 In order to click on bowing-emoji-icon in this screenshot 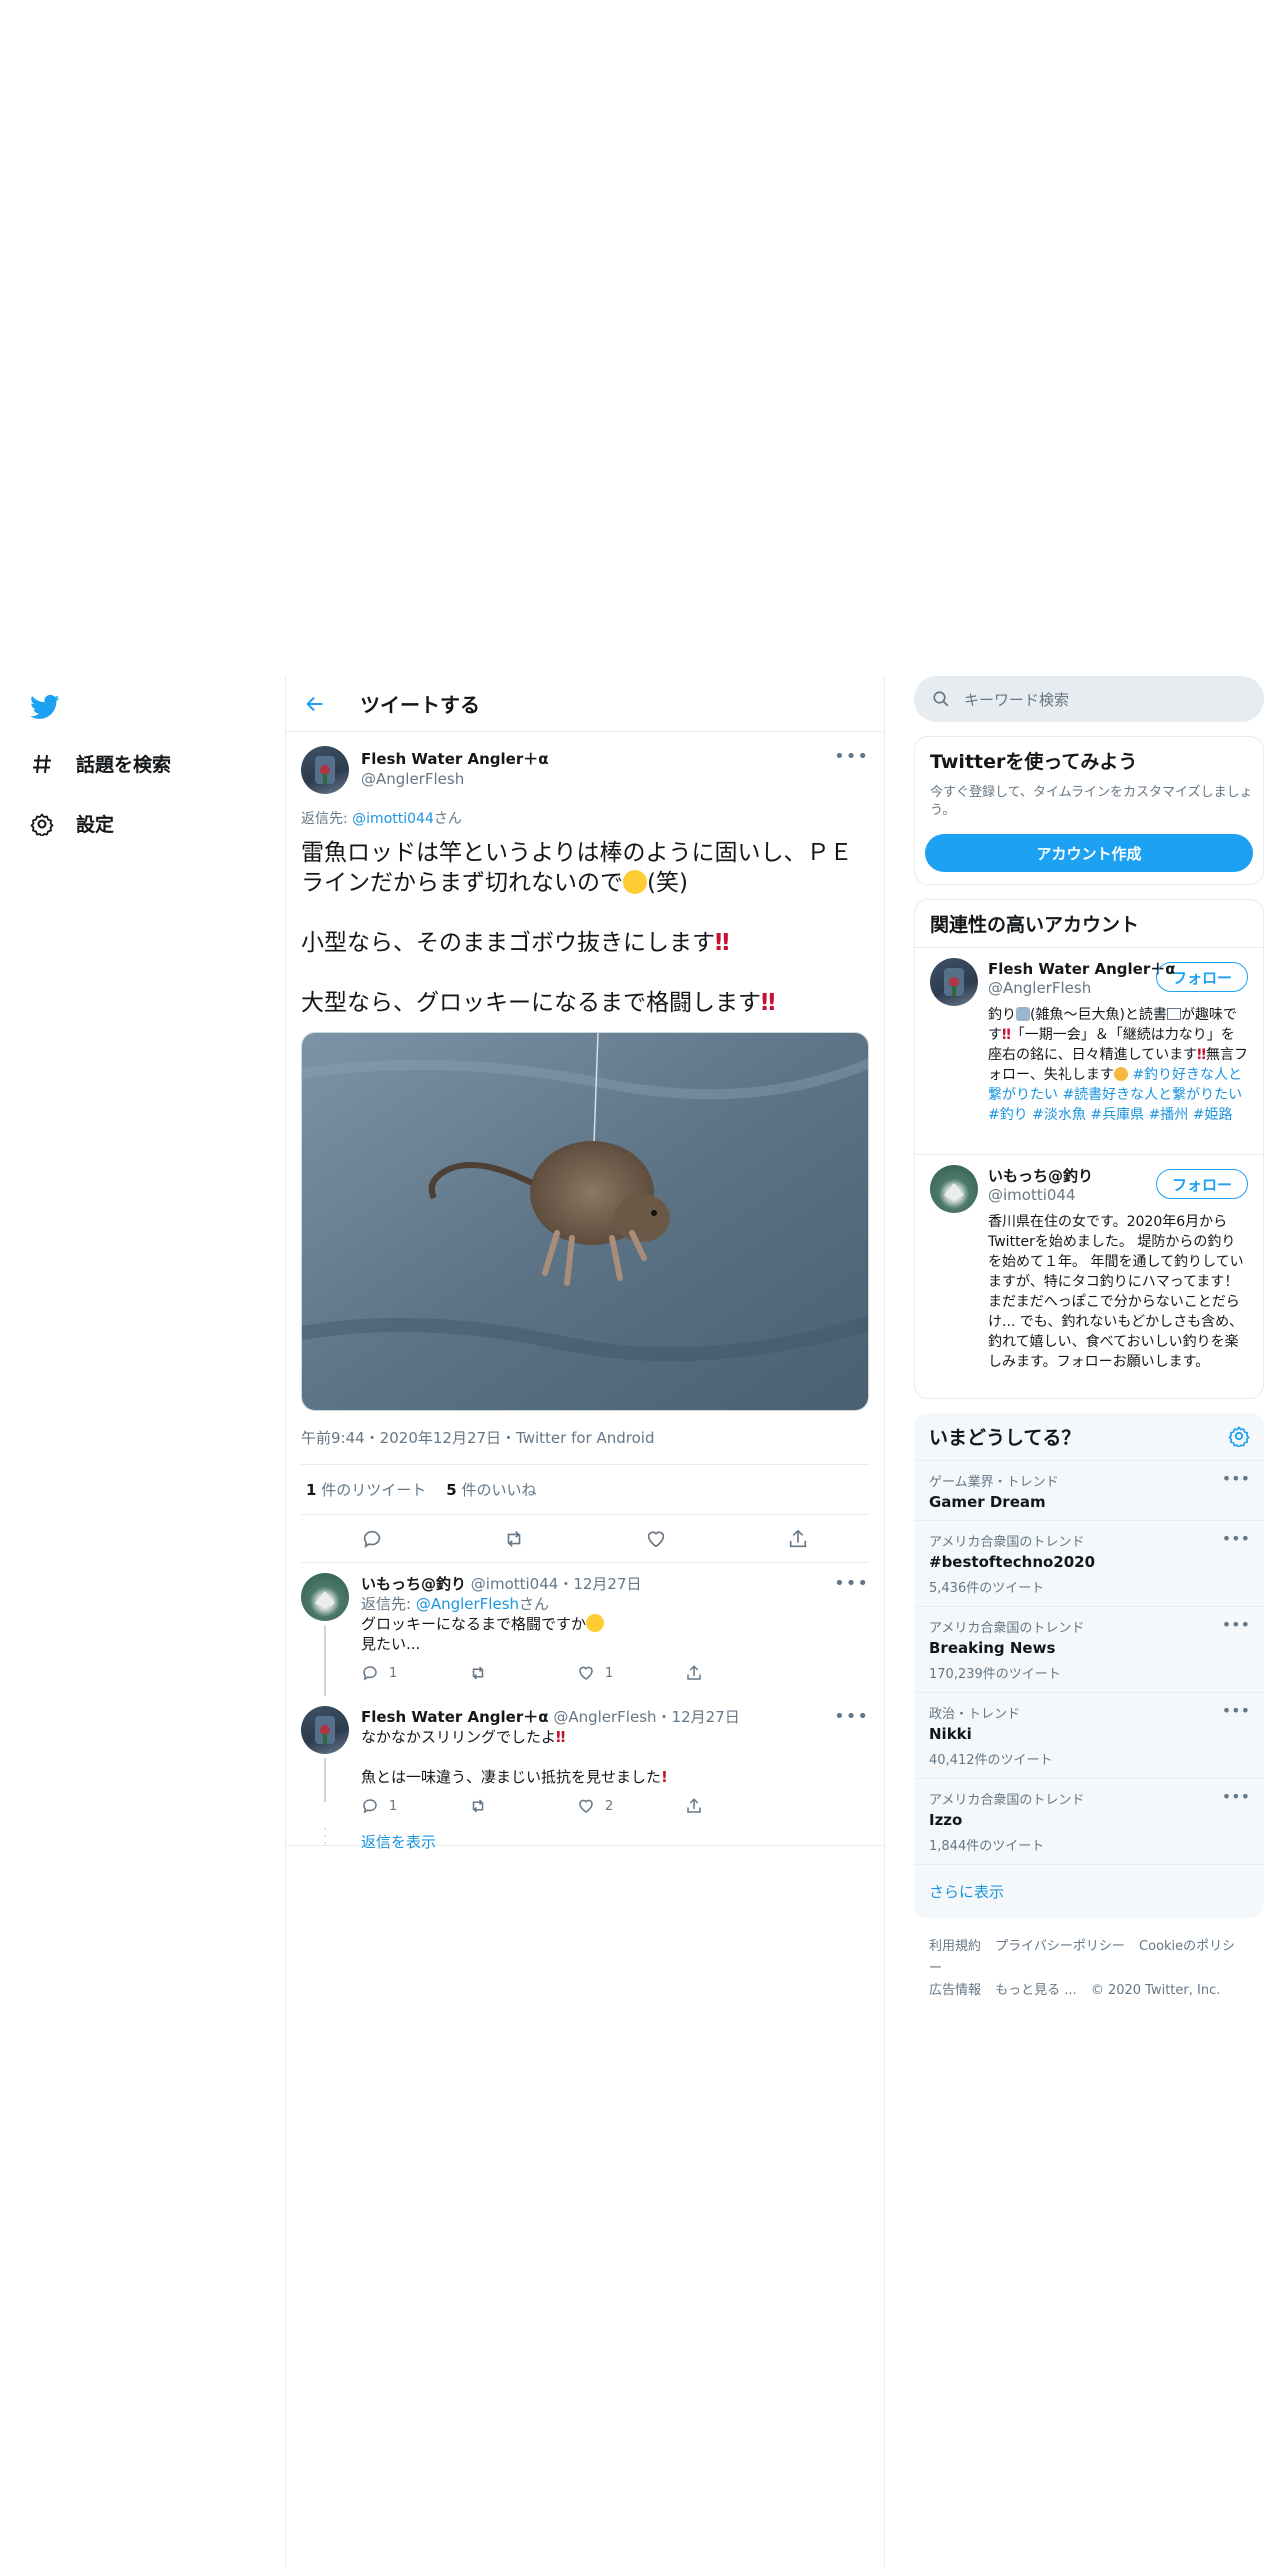, I will do `click(1120, 1074)`.